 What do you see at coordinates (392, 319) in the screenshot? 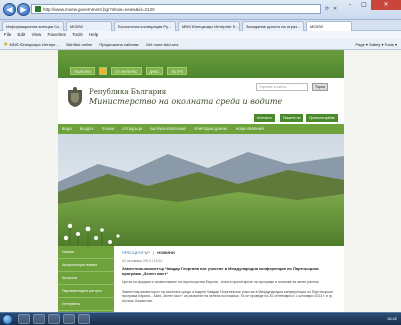
I see `taskbar-clock: 16:42` at bounding box center [392, 319].